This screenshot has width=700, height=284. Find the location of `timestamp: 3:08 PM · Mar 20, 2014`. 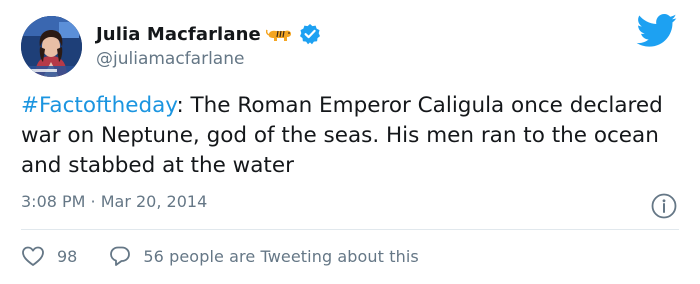

timestamp: 3:08 PM · Mar 20, 2014 is located at coordinates (114, 201).